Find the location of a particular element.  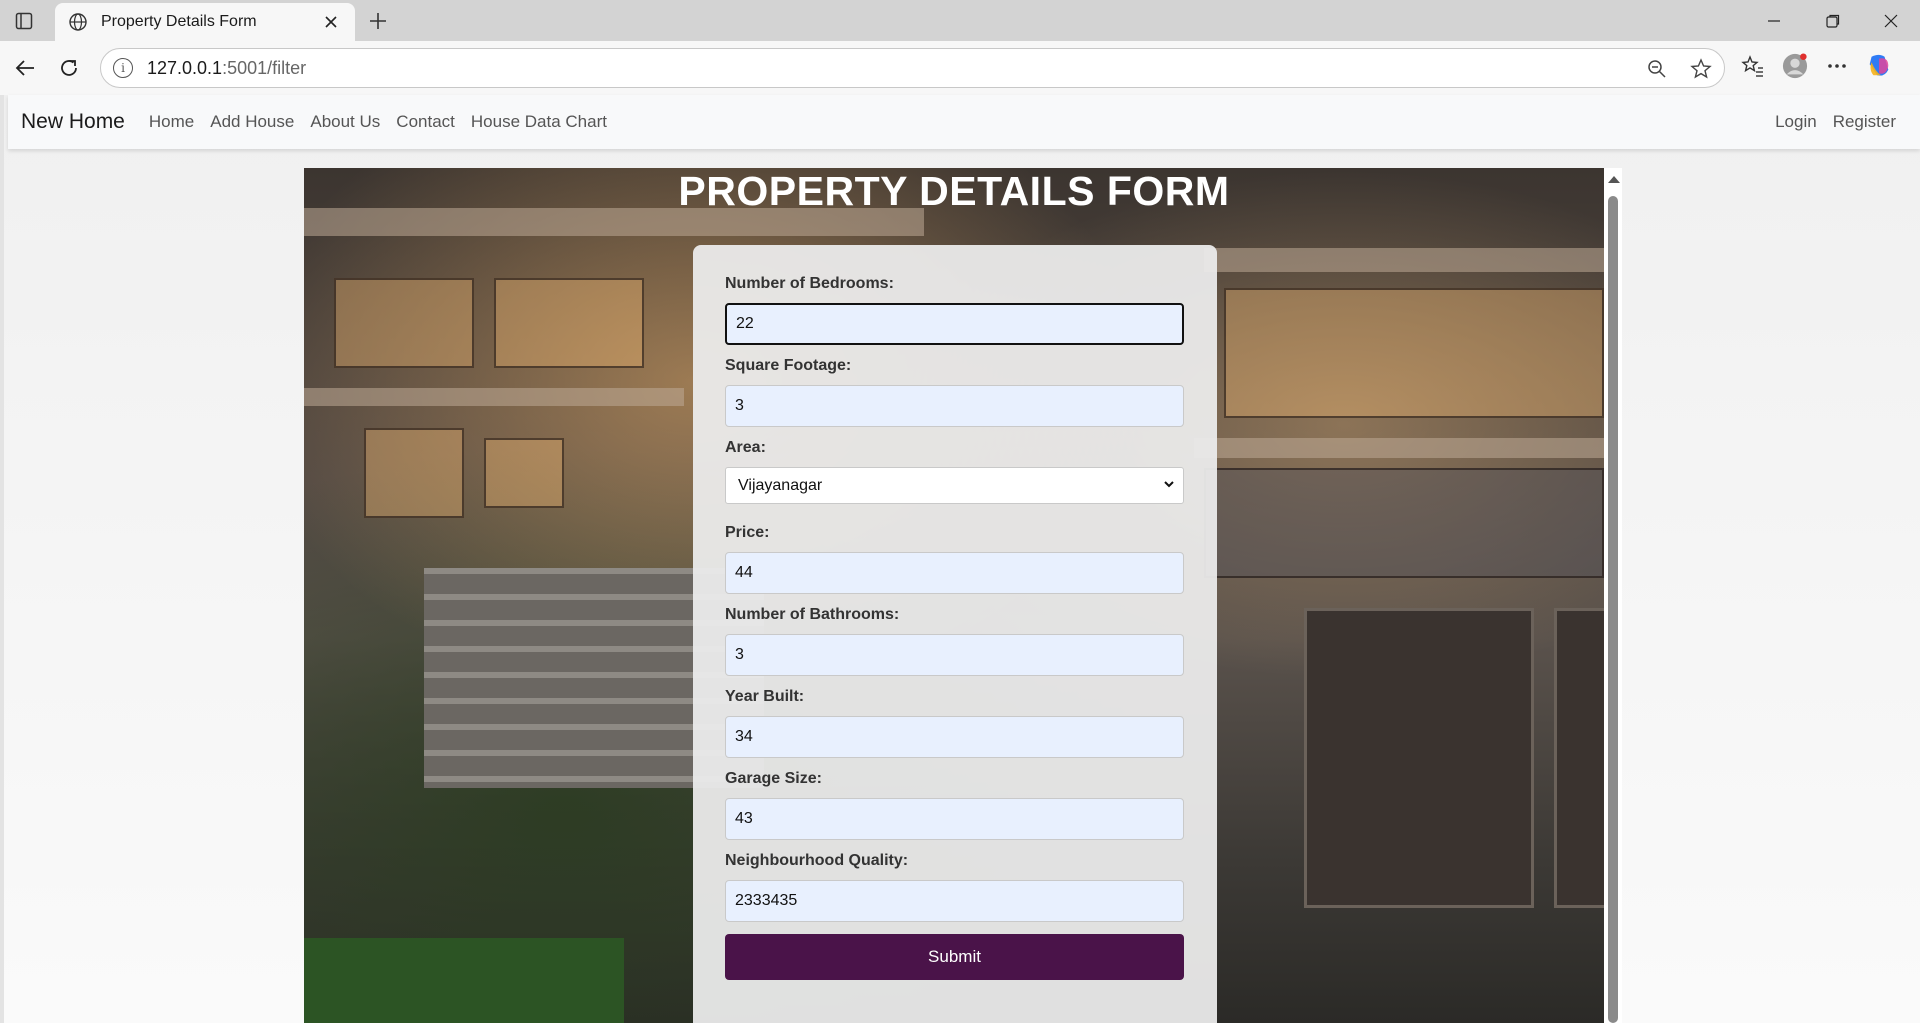

nav-about-us-link: About Us is located at coordinates (345, 122).